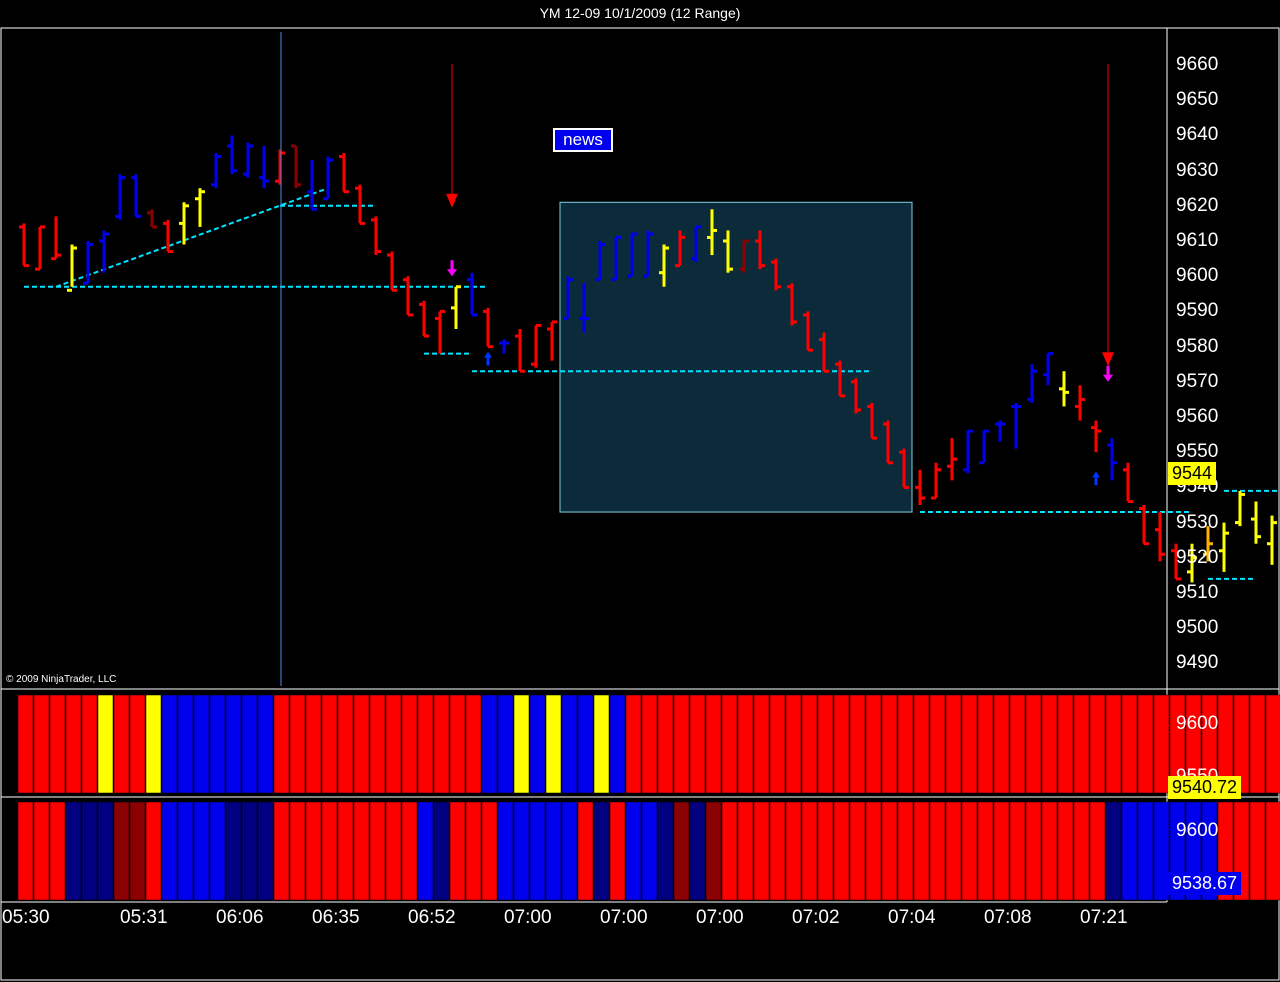 Image resolution: width=1280 pixels, height=982 pixels. I want to click on copyright-notice: © 2009 NinjaTrader, LLC, so click(61, 679).